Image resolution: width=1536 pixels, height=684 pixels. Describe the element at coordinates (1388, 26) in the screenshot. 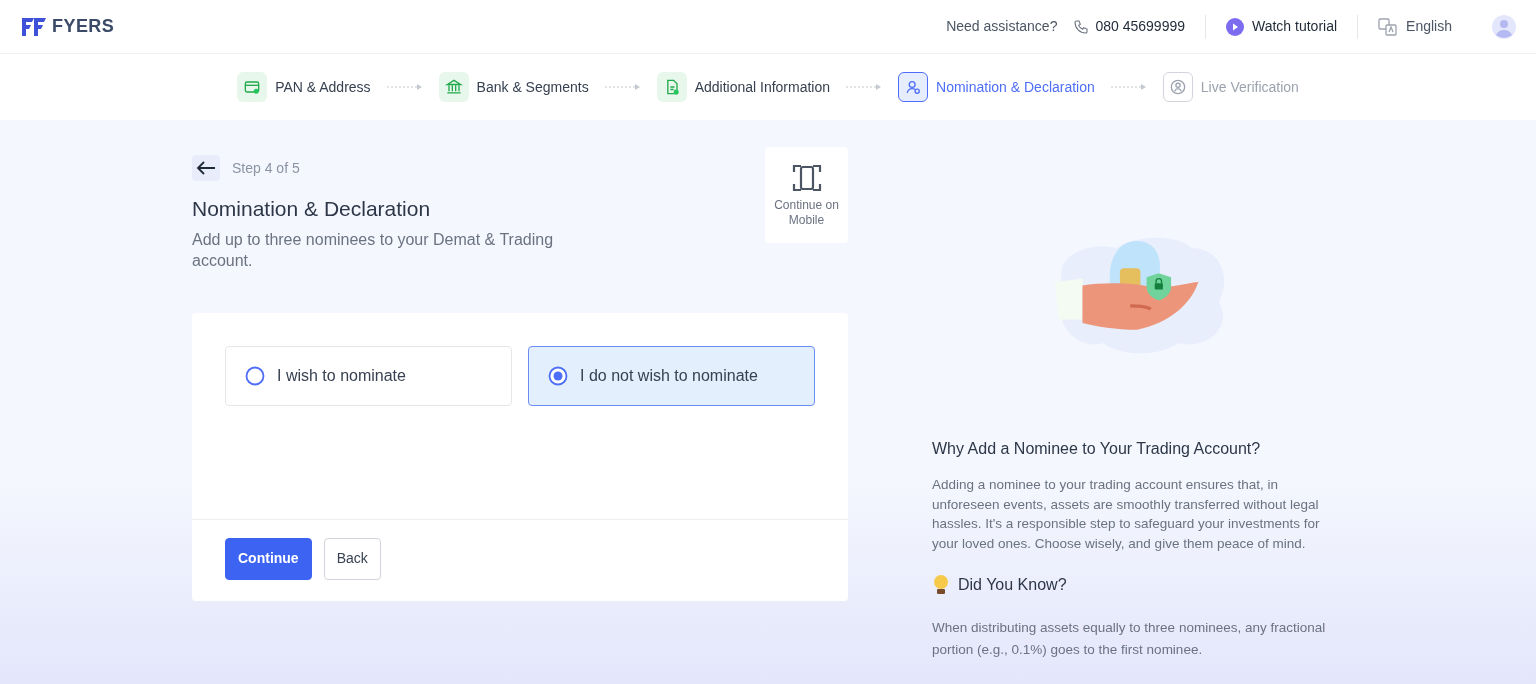

I see `translate-icon` at that location.